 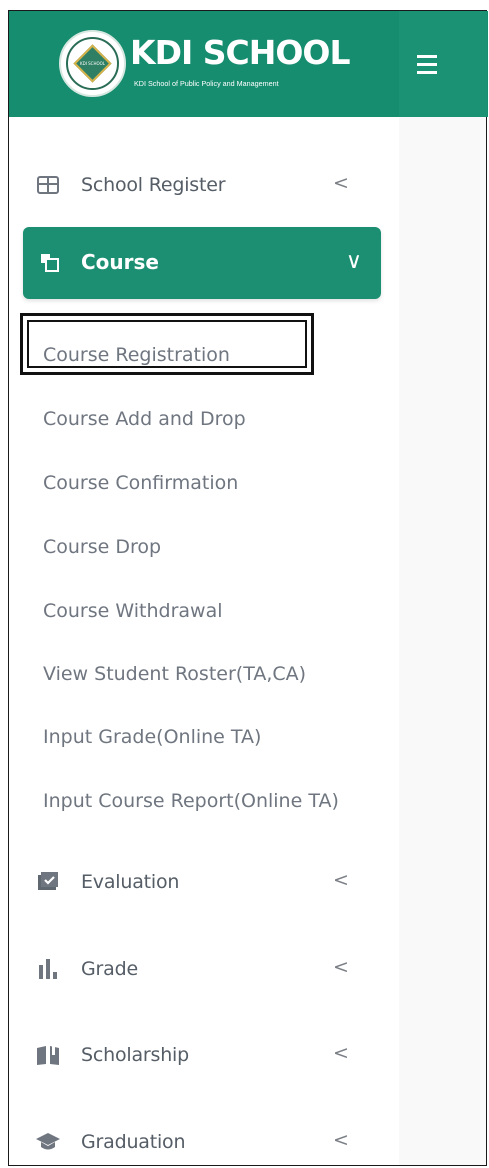 I want to click on hamburger-menu-icon, so click(x=433, y=64).